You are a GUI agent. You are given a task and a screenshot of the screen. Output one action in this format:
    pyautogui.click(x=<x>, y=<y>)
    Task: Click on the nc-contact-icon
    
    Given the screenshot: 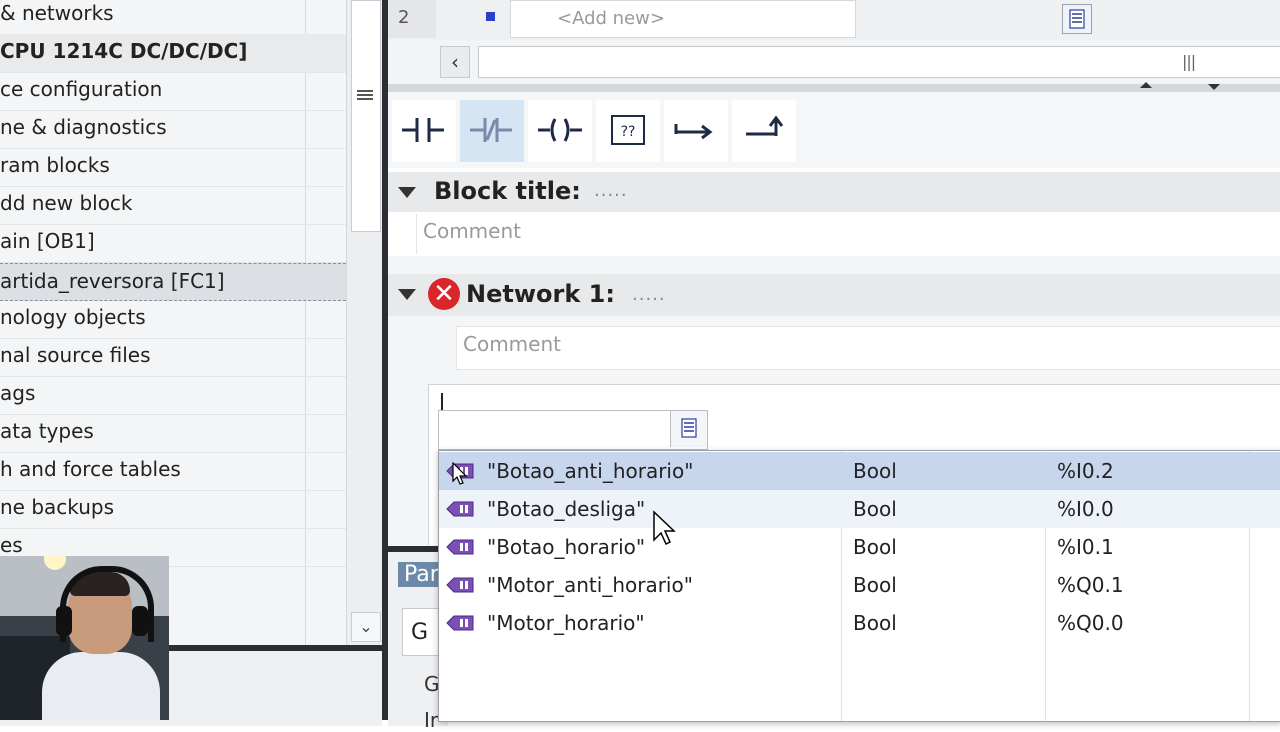 What is the action you would take?
    pyautogui.click(x=492, y=131)
    